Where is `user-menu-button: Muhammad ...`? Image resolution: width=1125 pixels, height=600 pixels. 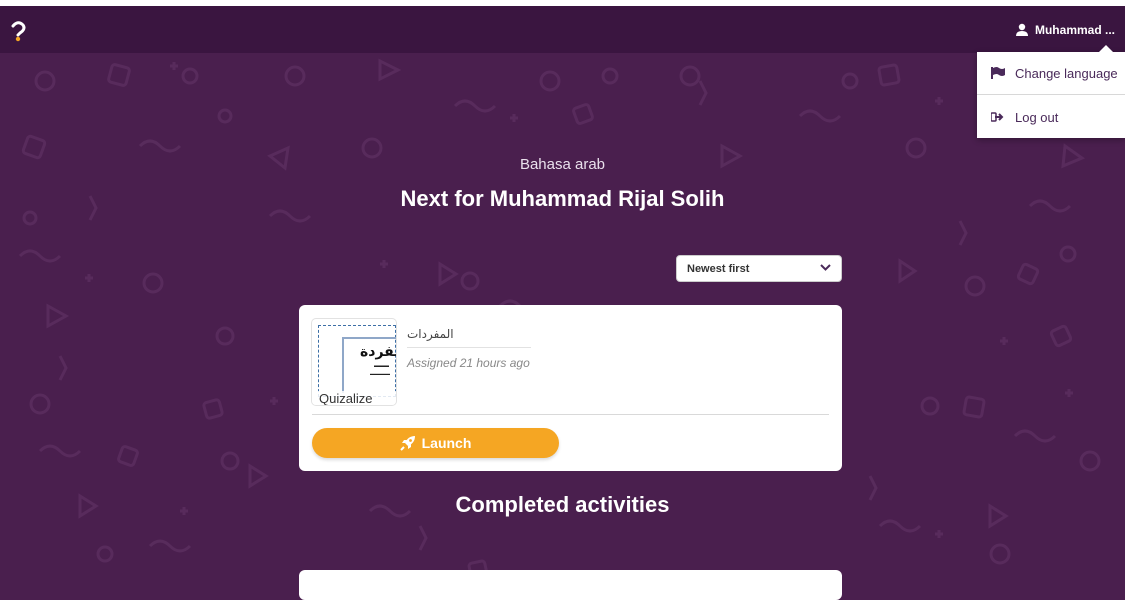 user-menu-button: Muhammad ... is located at coordinates (1065, 30).